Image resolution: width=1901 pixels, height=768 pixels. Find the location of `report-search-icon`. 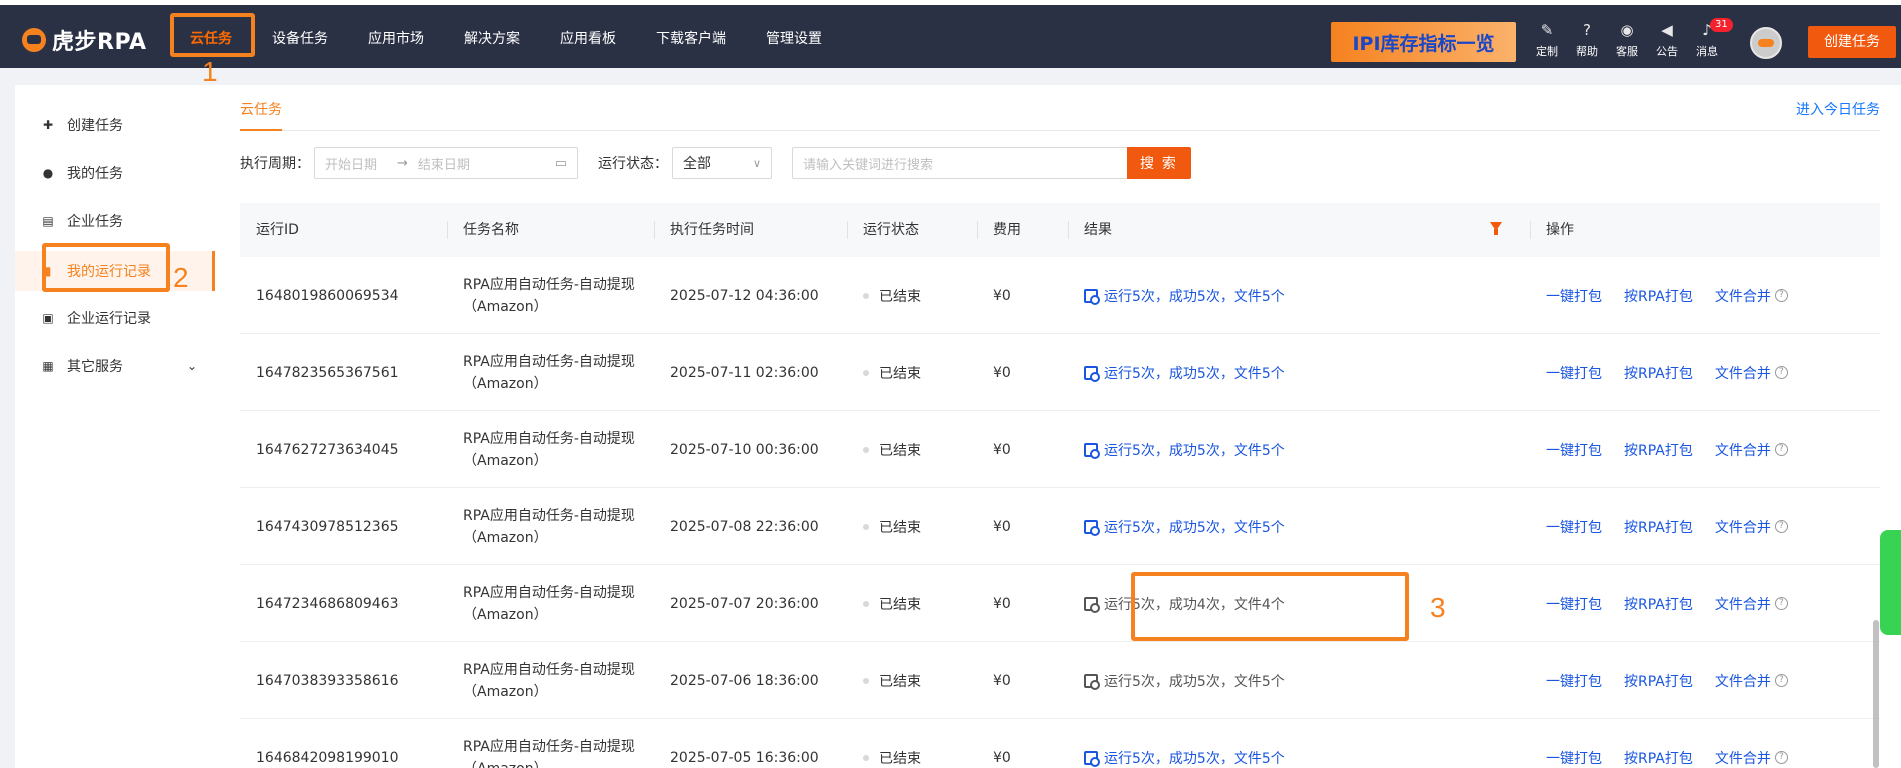

report-search-icon is located at coordinates (1092, 527).